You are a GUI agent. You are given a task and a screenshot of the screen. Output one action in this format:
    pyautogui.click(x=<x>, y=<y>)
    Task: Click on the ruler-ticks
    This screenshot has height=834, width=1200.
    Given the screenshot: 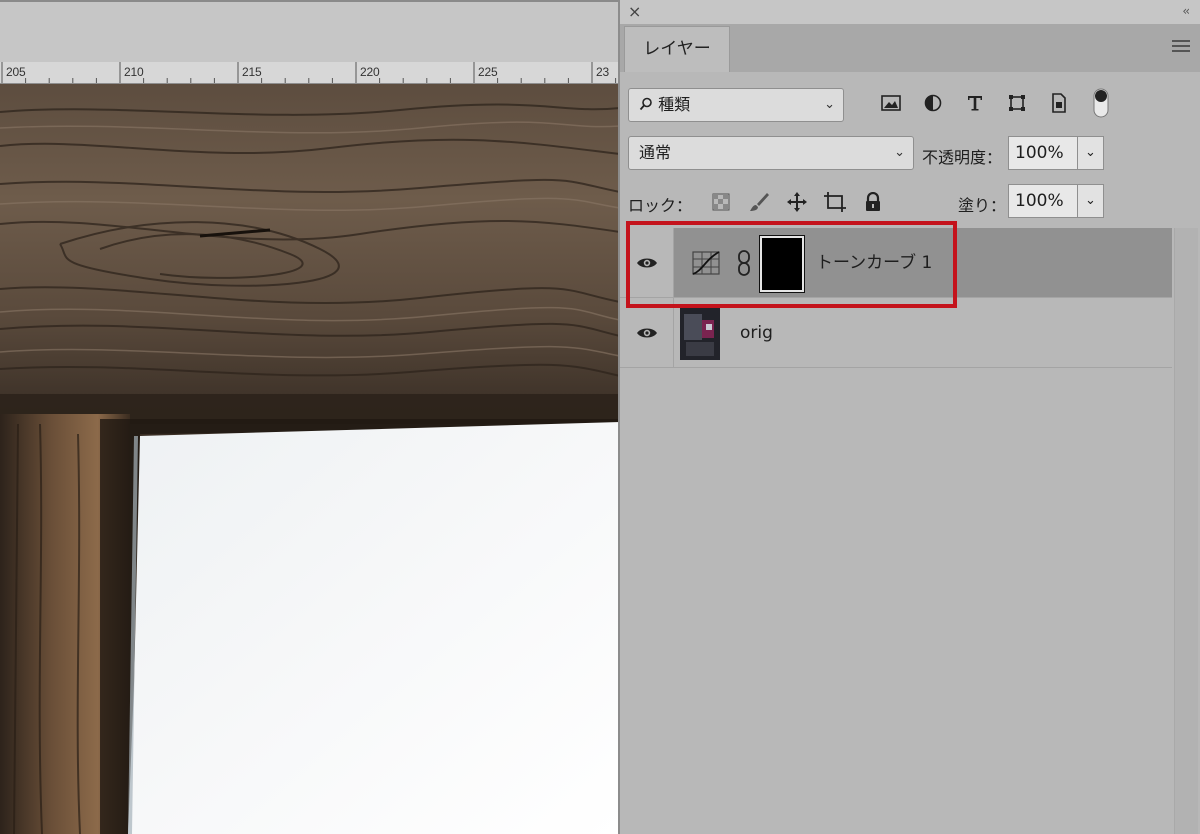 What is the action you would take?
    pyautogui.click(x=309, y=72)
    